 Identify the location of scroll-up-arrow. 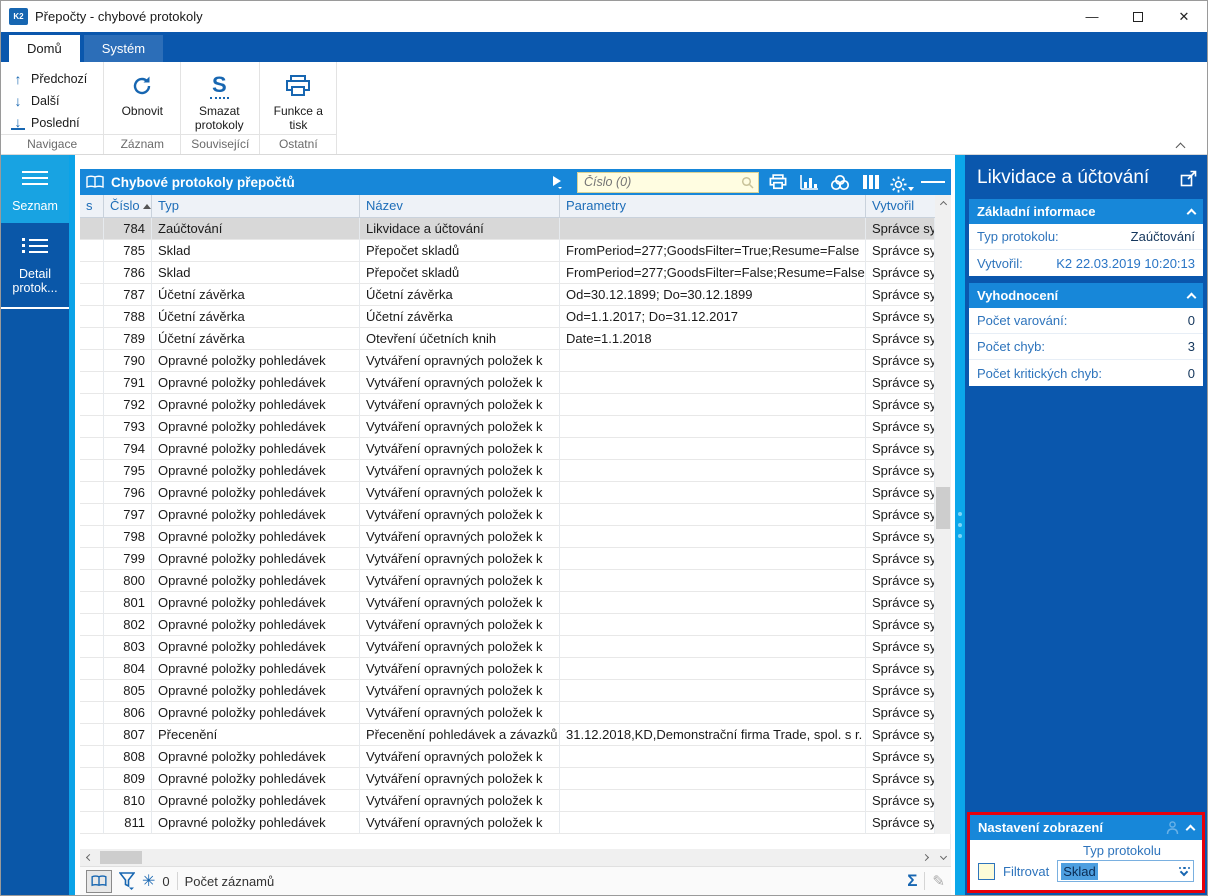
(943, 203).